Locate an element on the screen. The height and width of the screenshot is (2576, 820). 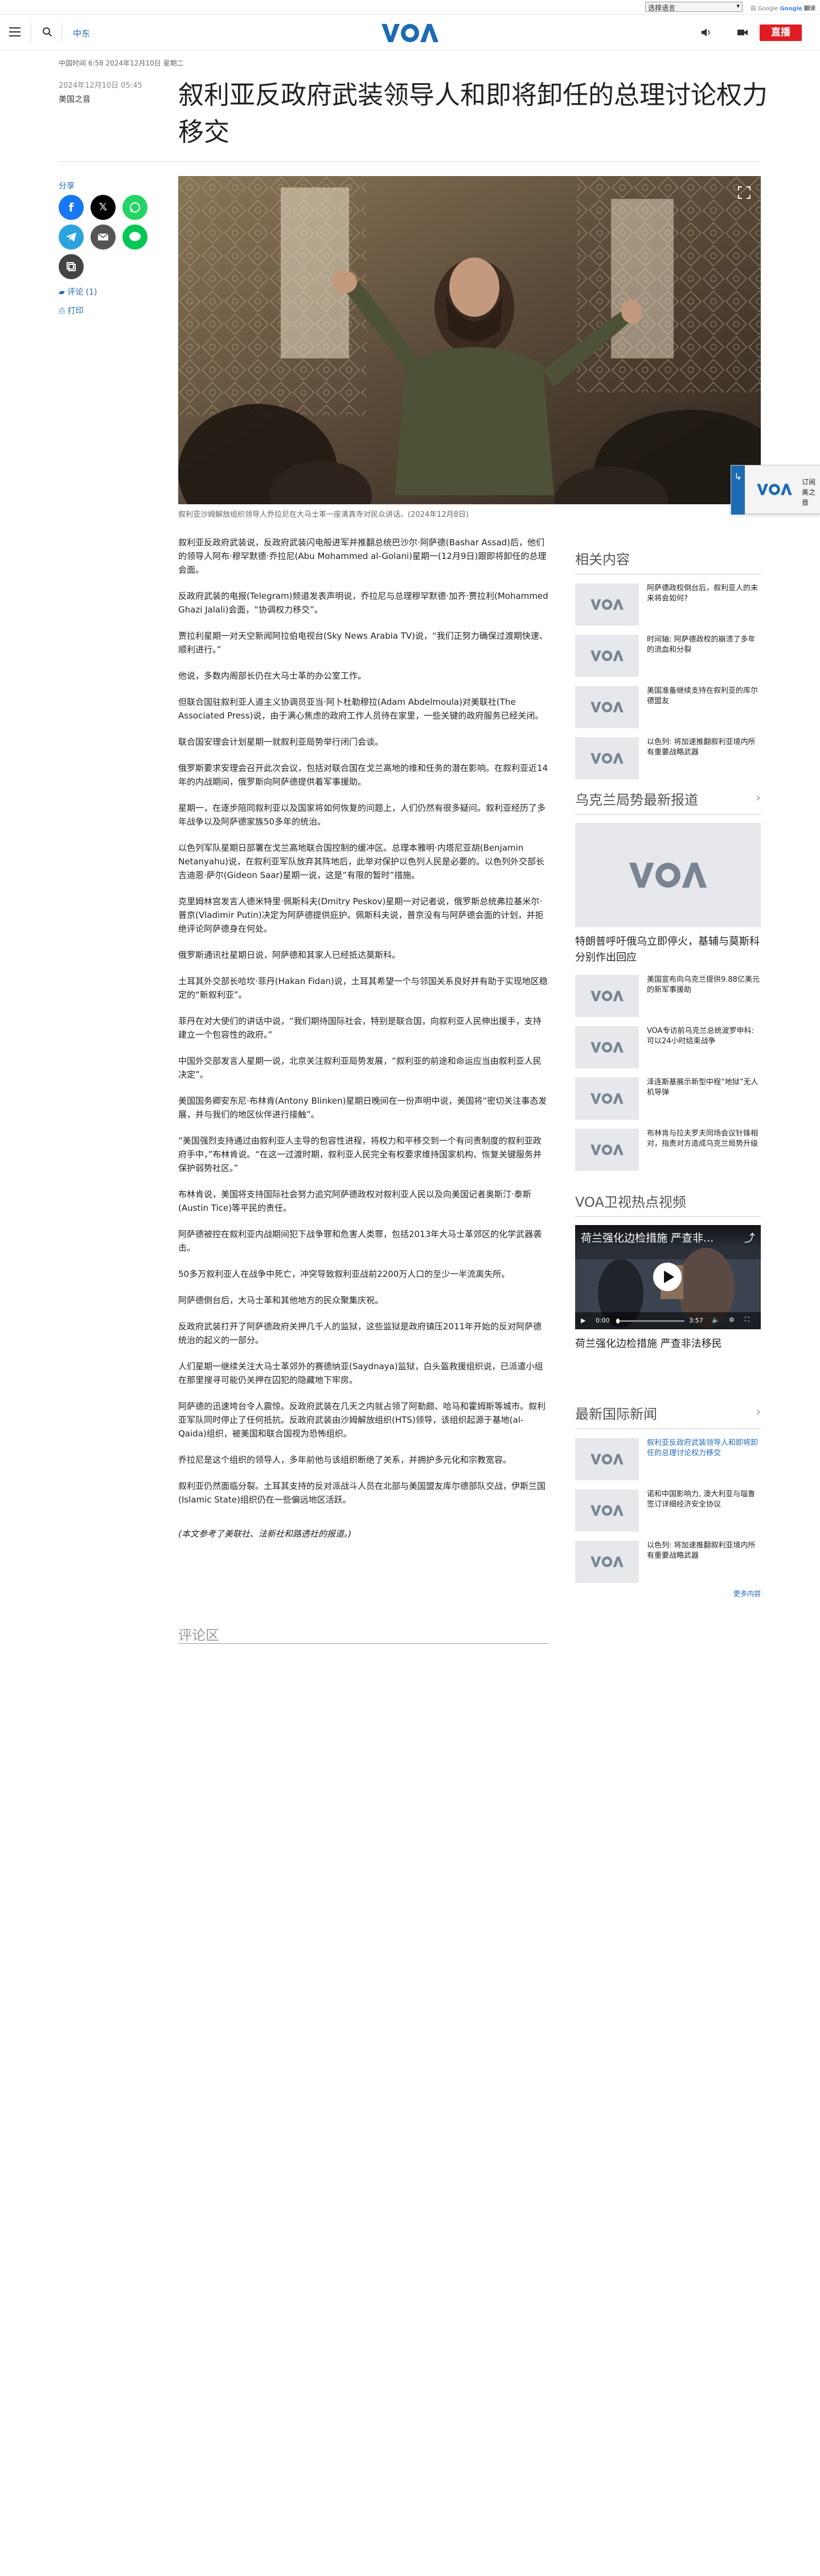
search-icon is located at coordinates (47, 32).